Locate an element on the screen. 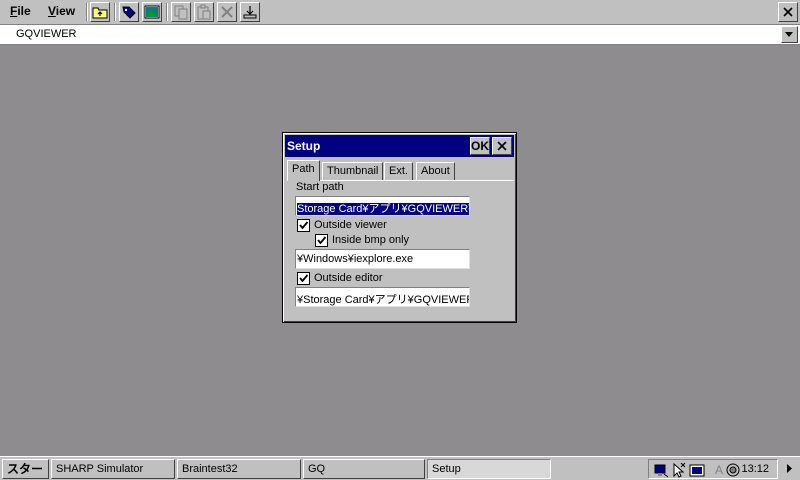 This screenshot has width=800, height=480. download-button is located at coordinates (250, 12).